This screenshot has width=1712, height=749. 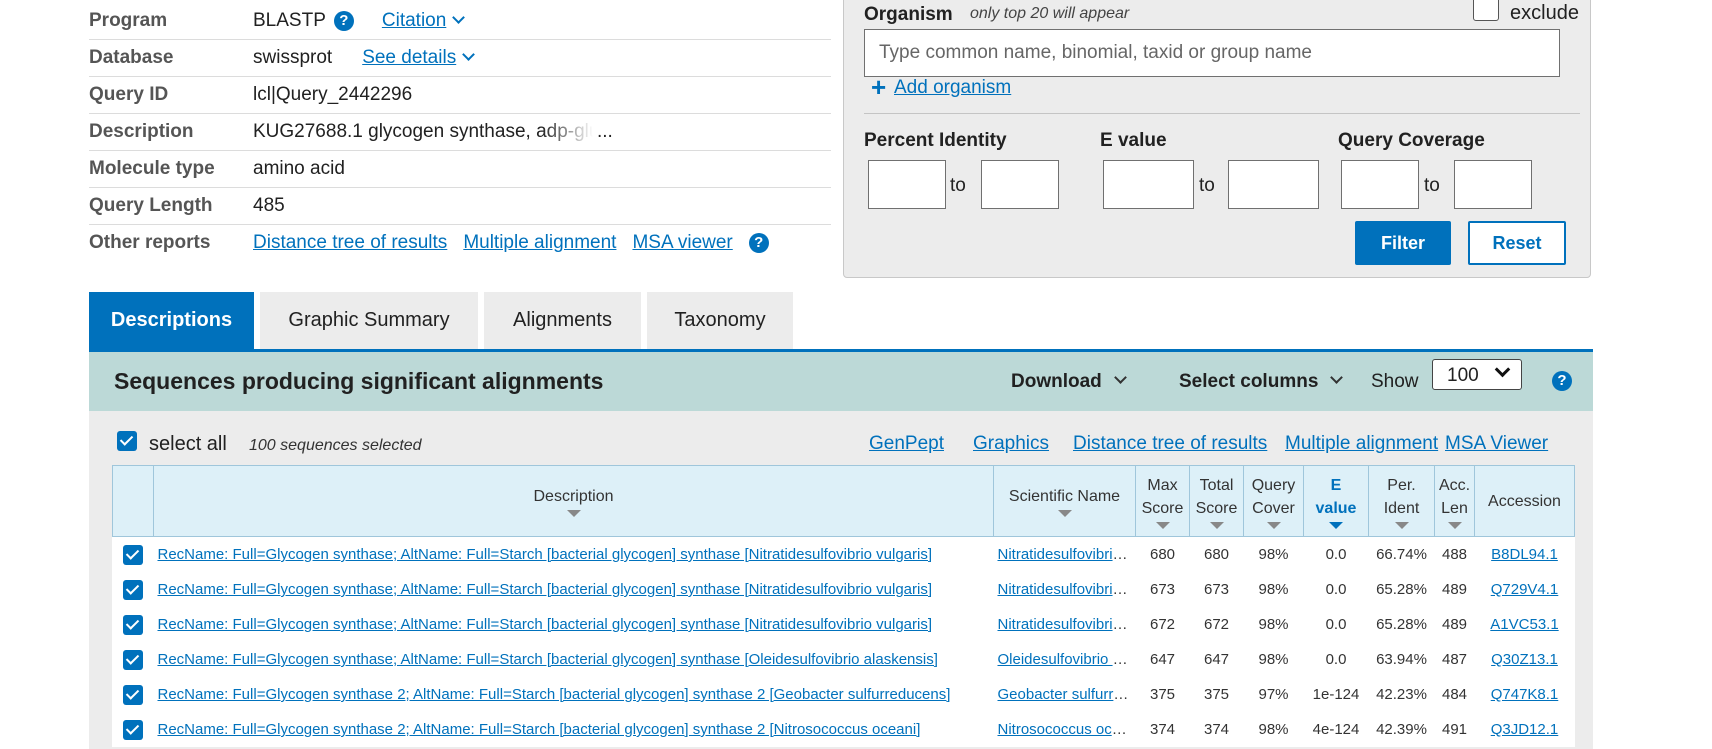 I want to click on msa-viewer-link: MSA viewer, so click(x=682, y=243).